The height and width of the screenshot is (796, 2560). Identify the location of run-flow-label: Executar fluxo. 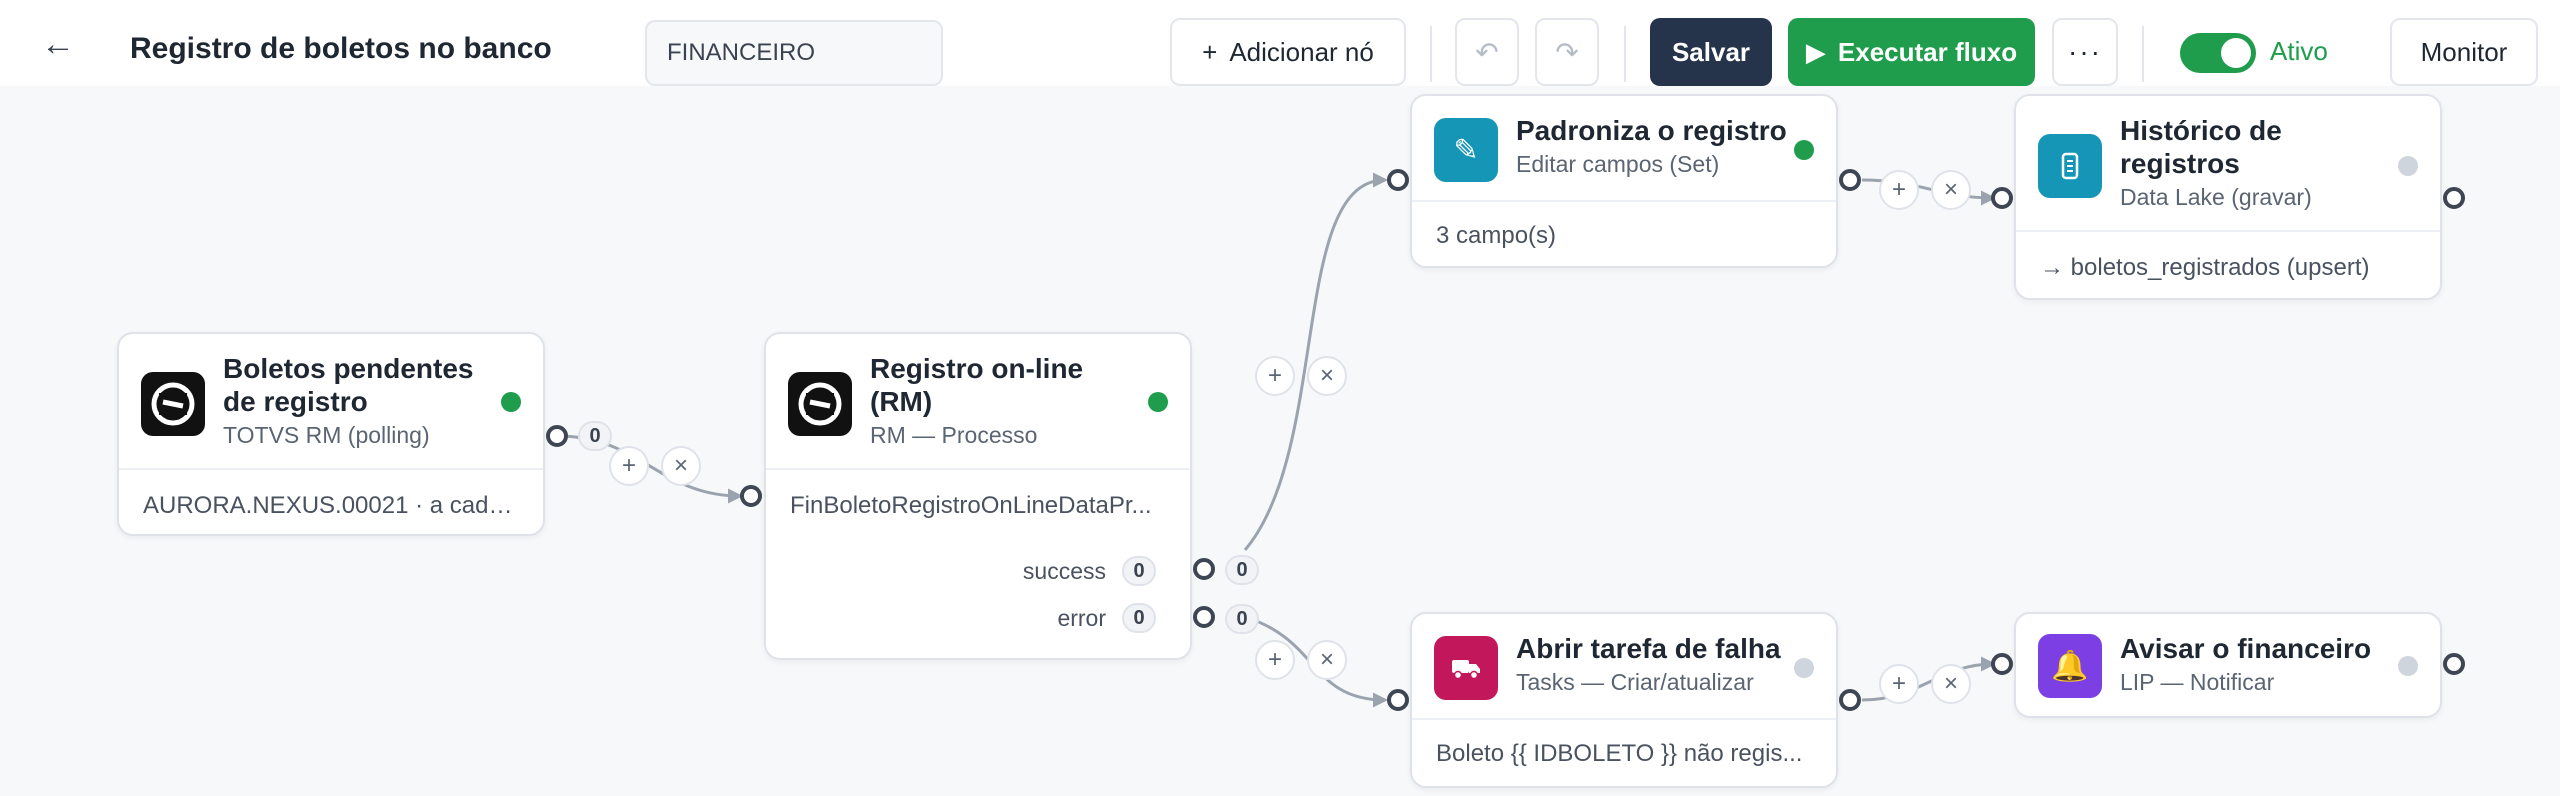
(1927, 51).